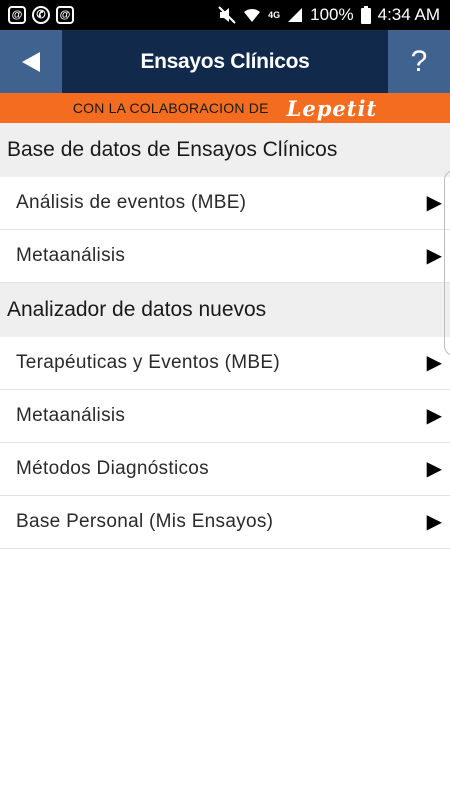 The width and height of the screenshot is (450, 800). What do you see at coordinates (225, 469) in the screenshot?
I see `list-item-metodos-diagnosticos: Métodos Diagnósticos ▶` at bounding box center [225, 469].